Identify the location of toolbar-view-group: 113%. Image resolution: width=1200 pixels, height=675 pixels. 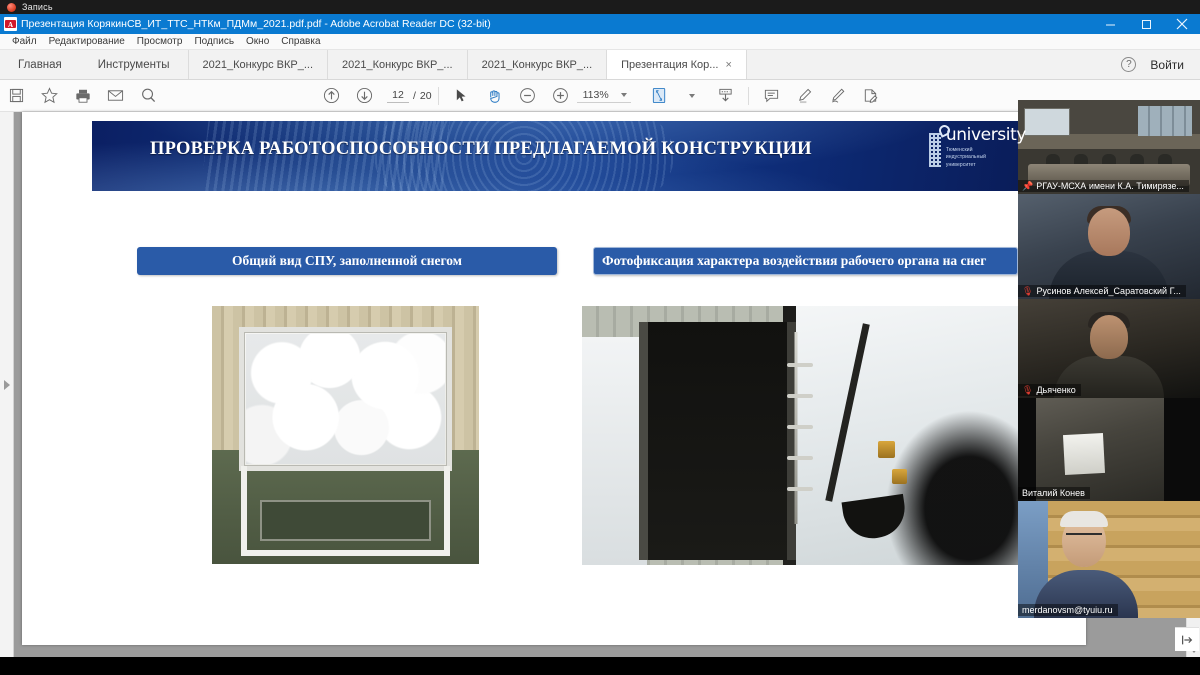
(538, 96).